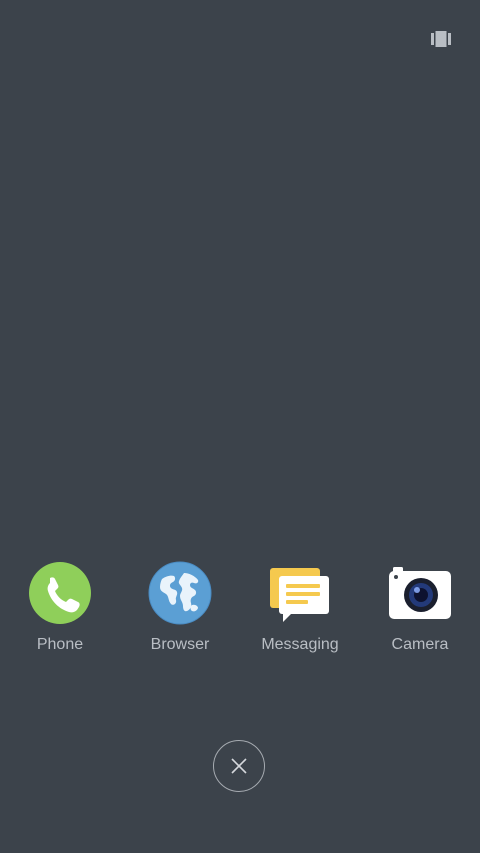 This screenshot has width=480, height=853. I want to click on app-label: Browser, so click(180, 644).